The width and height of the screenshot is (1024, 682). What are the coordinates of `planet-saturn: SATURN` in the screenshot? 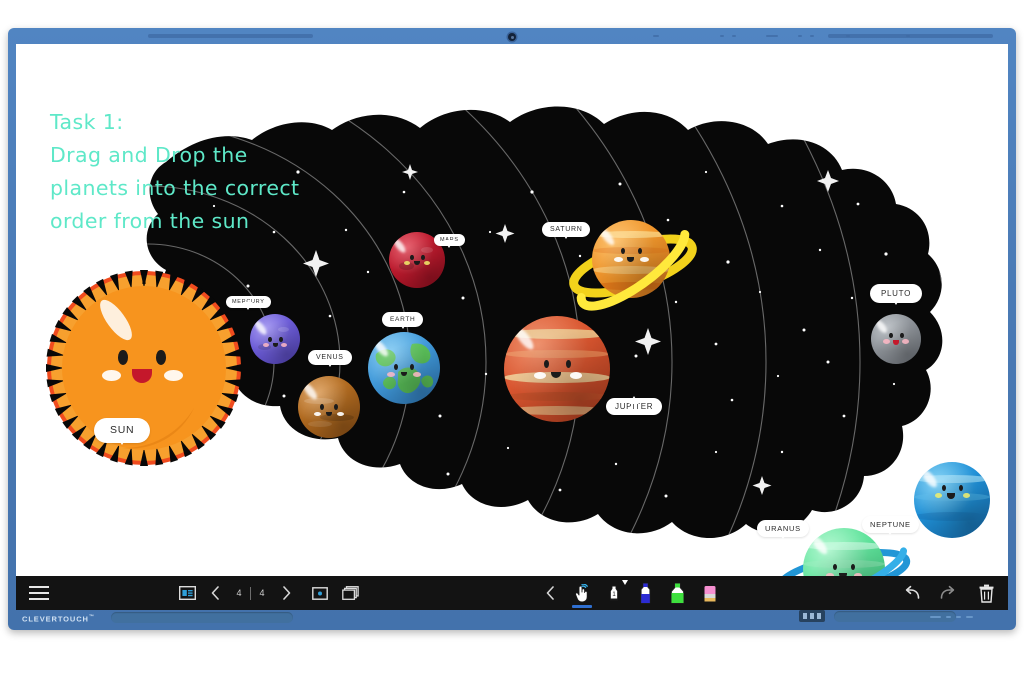 It's located at (621, 262).